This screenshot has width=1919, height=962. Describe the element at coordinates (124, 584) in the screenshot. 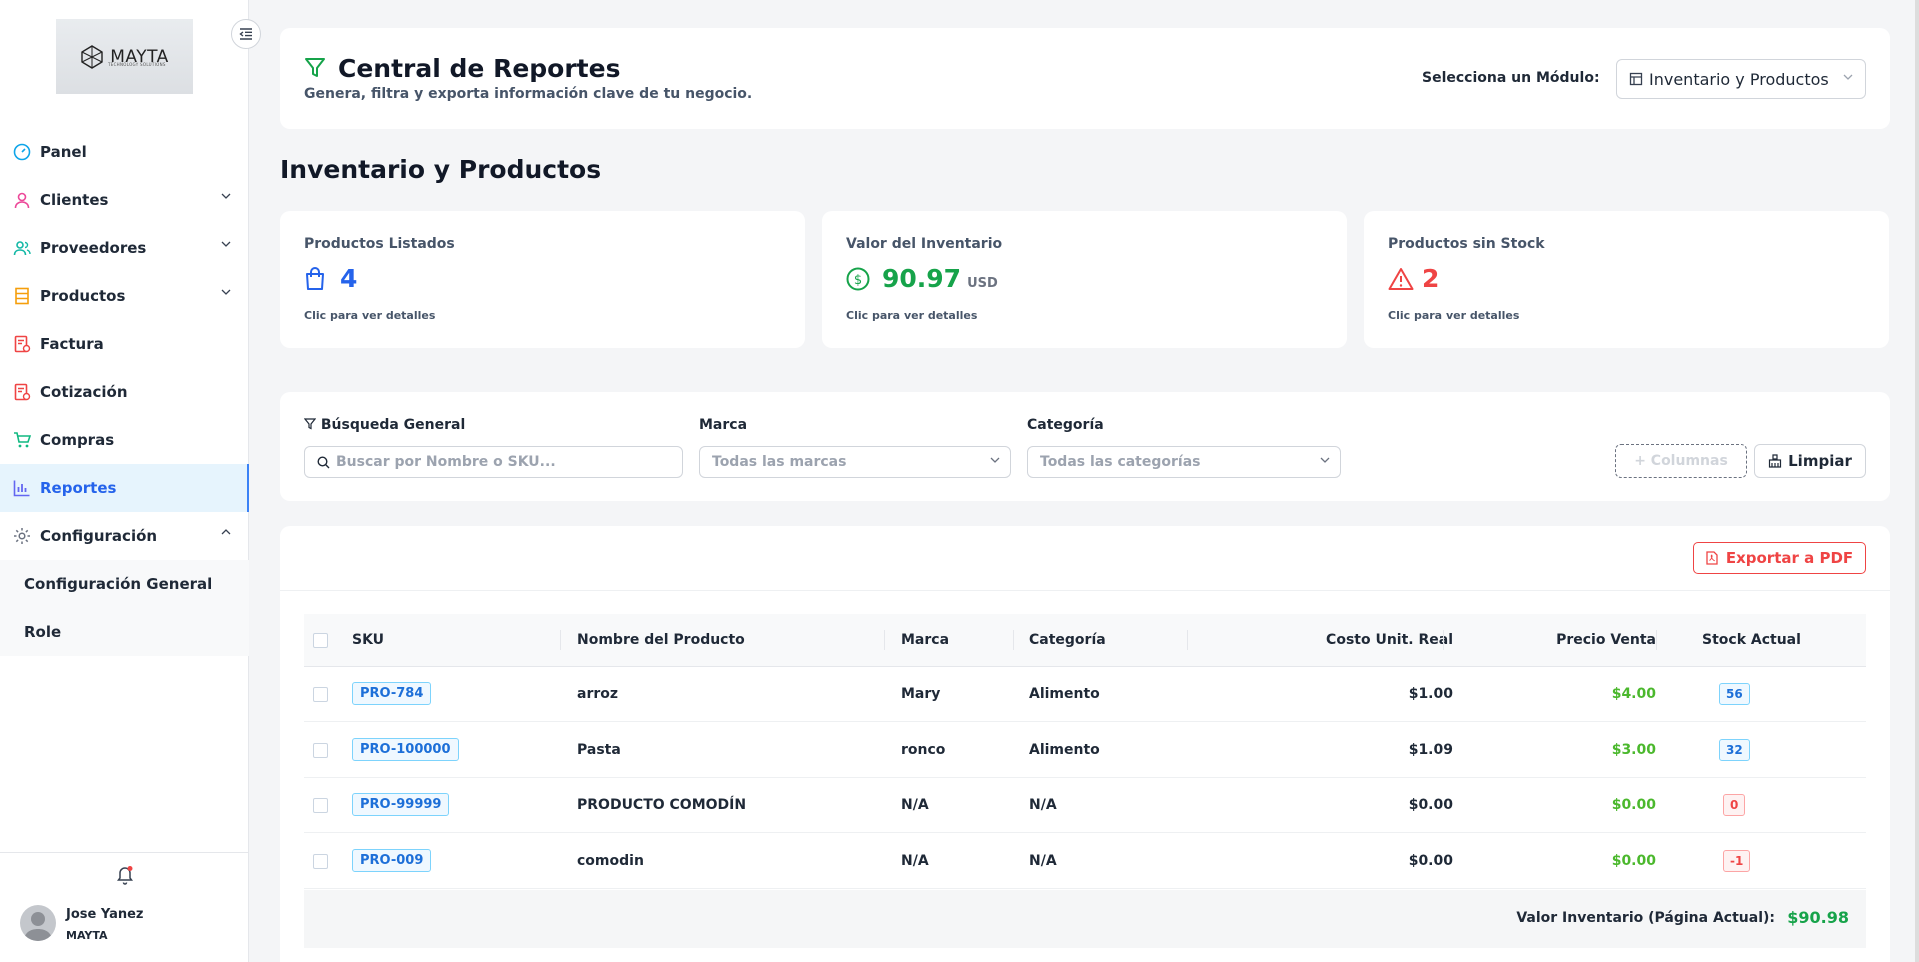

I see `submenu-item-configuracion-general: Configuración General` at that location.